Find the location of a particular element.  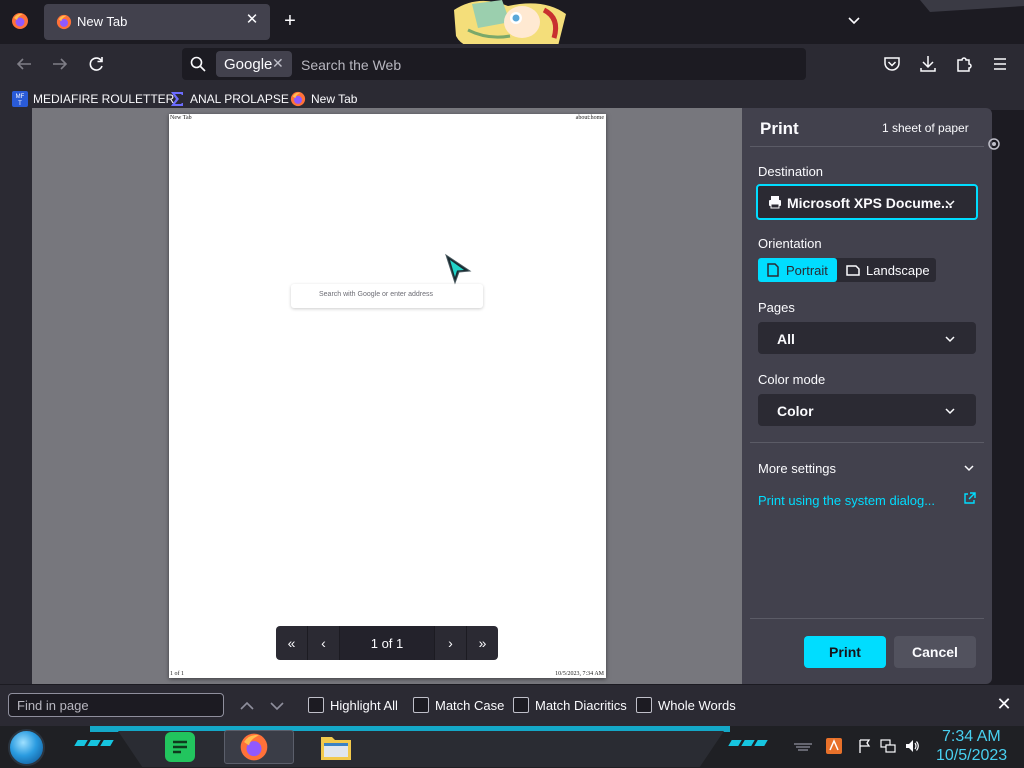

search-icon is located at coordinates (198, 64).